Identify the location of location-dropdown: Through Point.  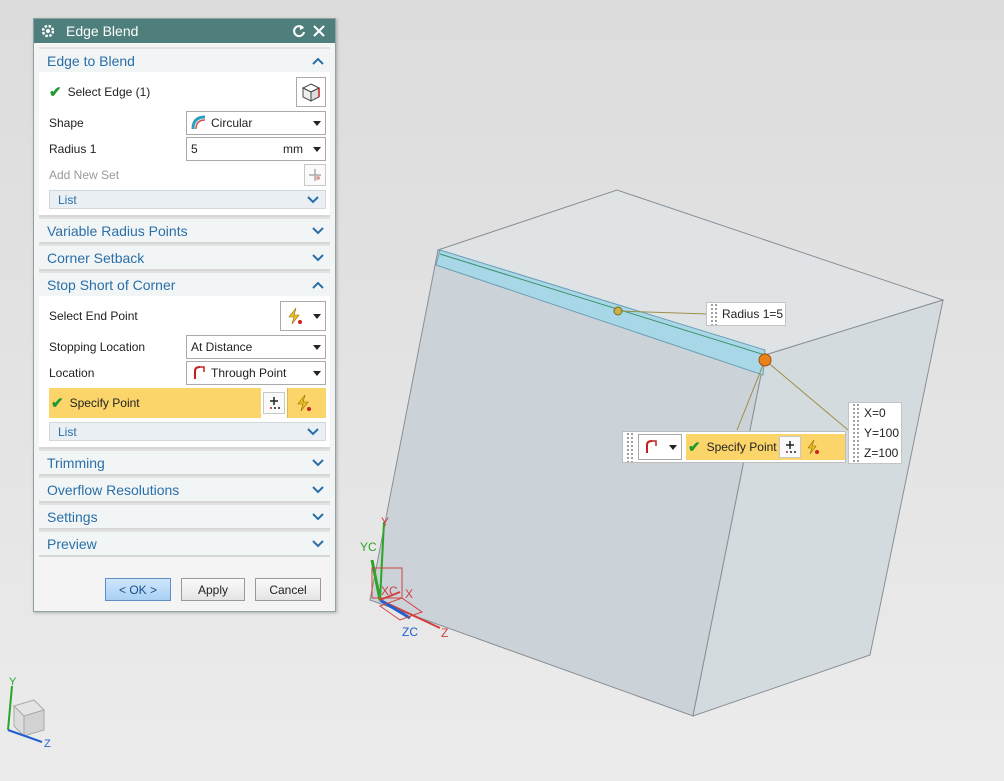
(256, 373).